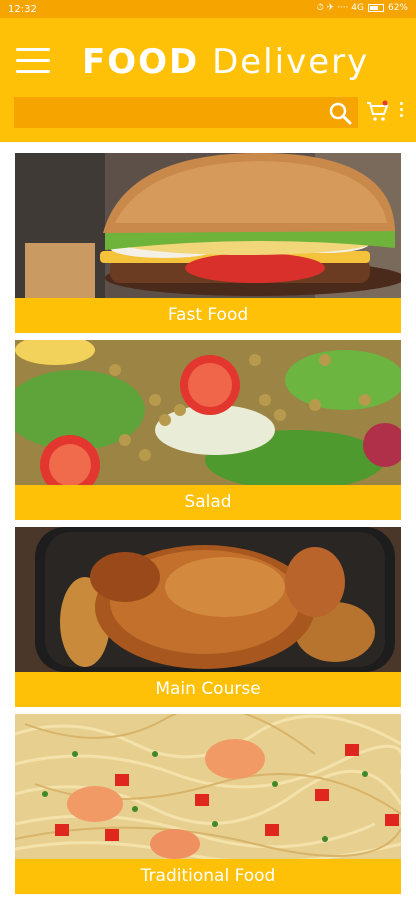  What do you see at coordinates (291, 62) in the screenshot?
I see `app-title-rest: Delivery` at bounding box center [291, 62].